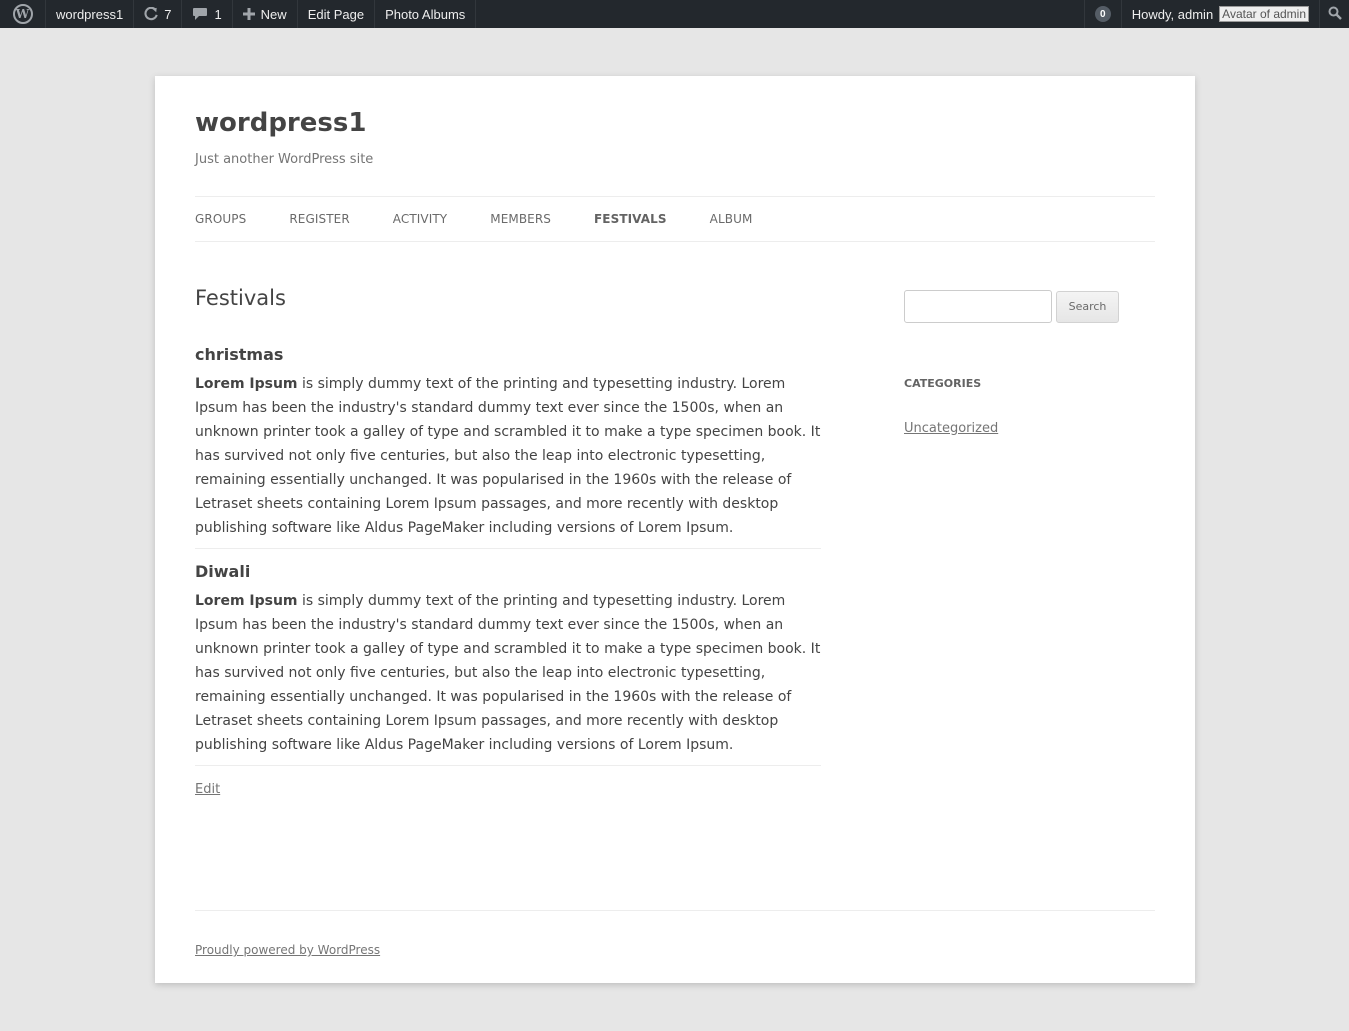 This screenshot has width=1349, height=1031. I want to click on edit-page-label: Edit Page, so click(336, 14).